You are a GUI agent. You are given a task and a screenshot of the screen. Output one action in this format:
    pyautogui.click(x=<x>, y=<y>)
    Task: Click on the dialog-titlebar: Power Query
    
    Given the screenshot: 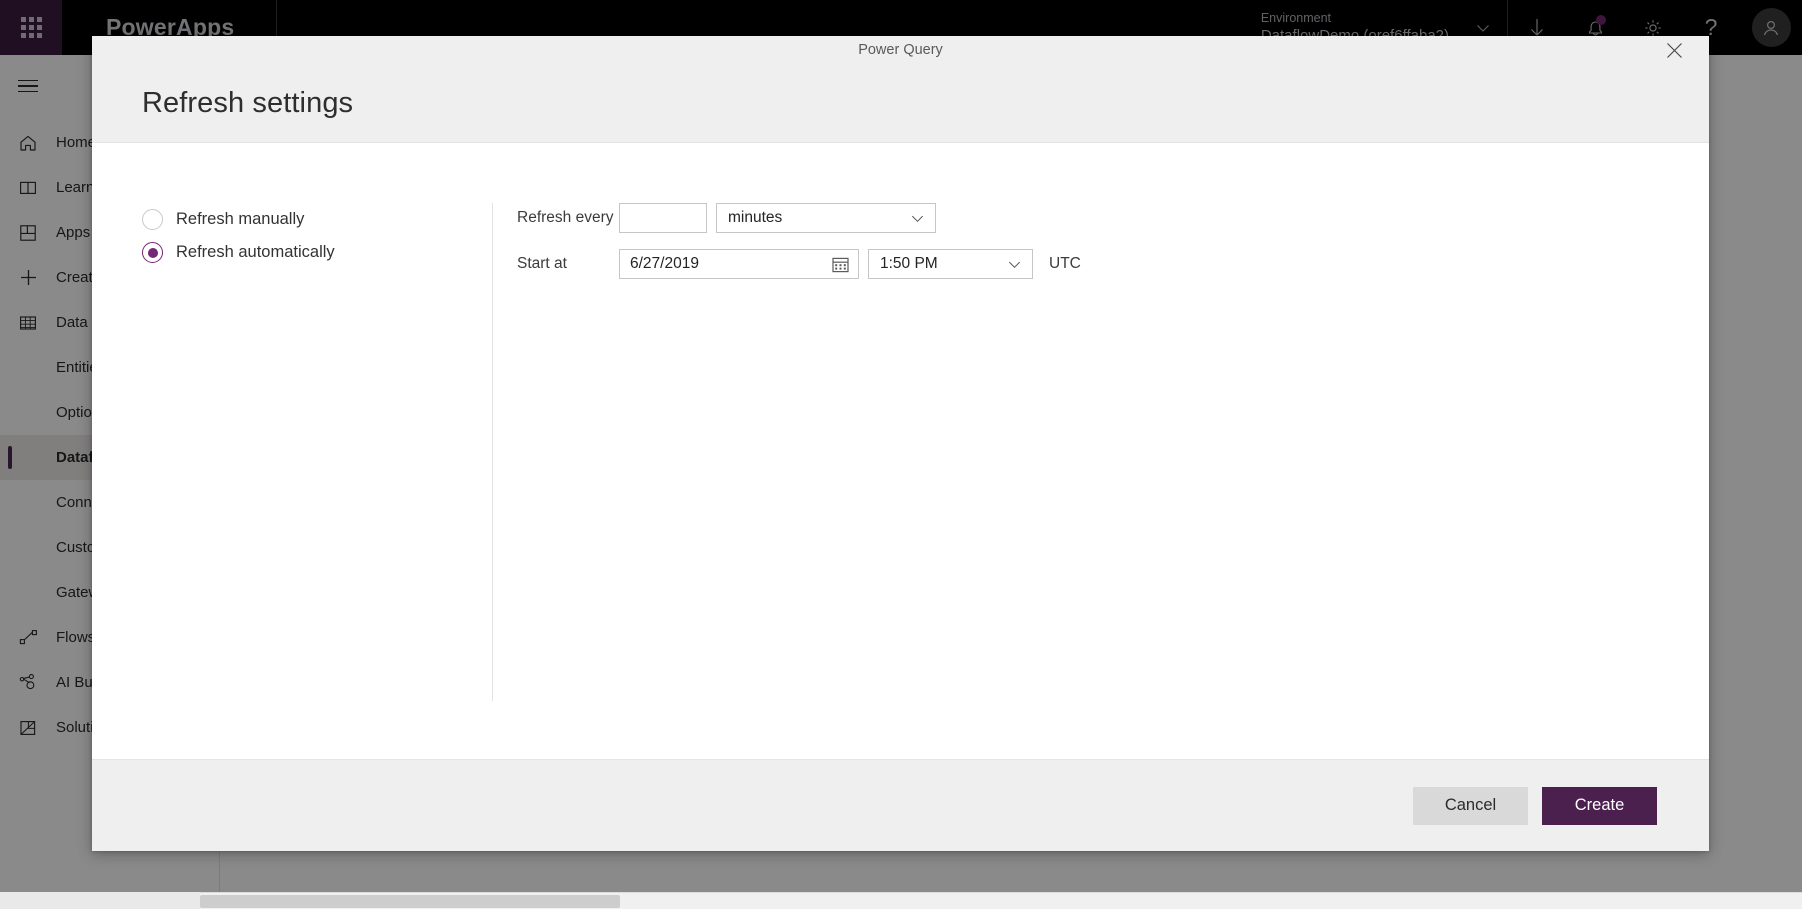 What is the action you would take?
    pyautogui.click(x=900, y=50)
    